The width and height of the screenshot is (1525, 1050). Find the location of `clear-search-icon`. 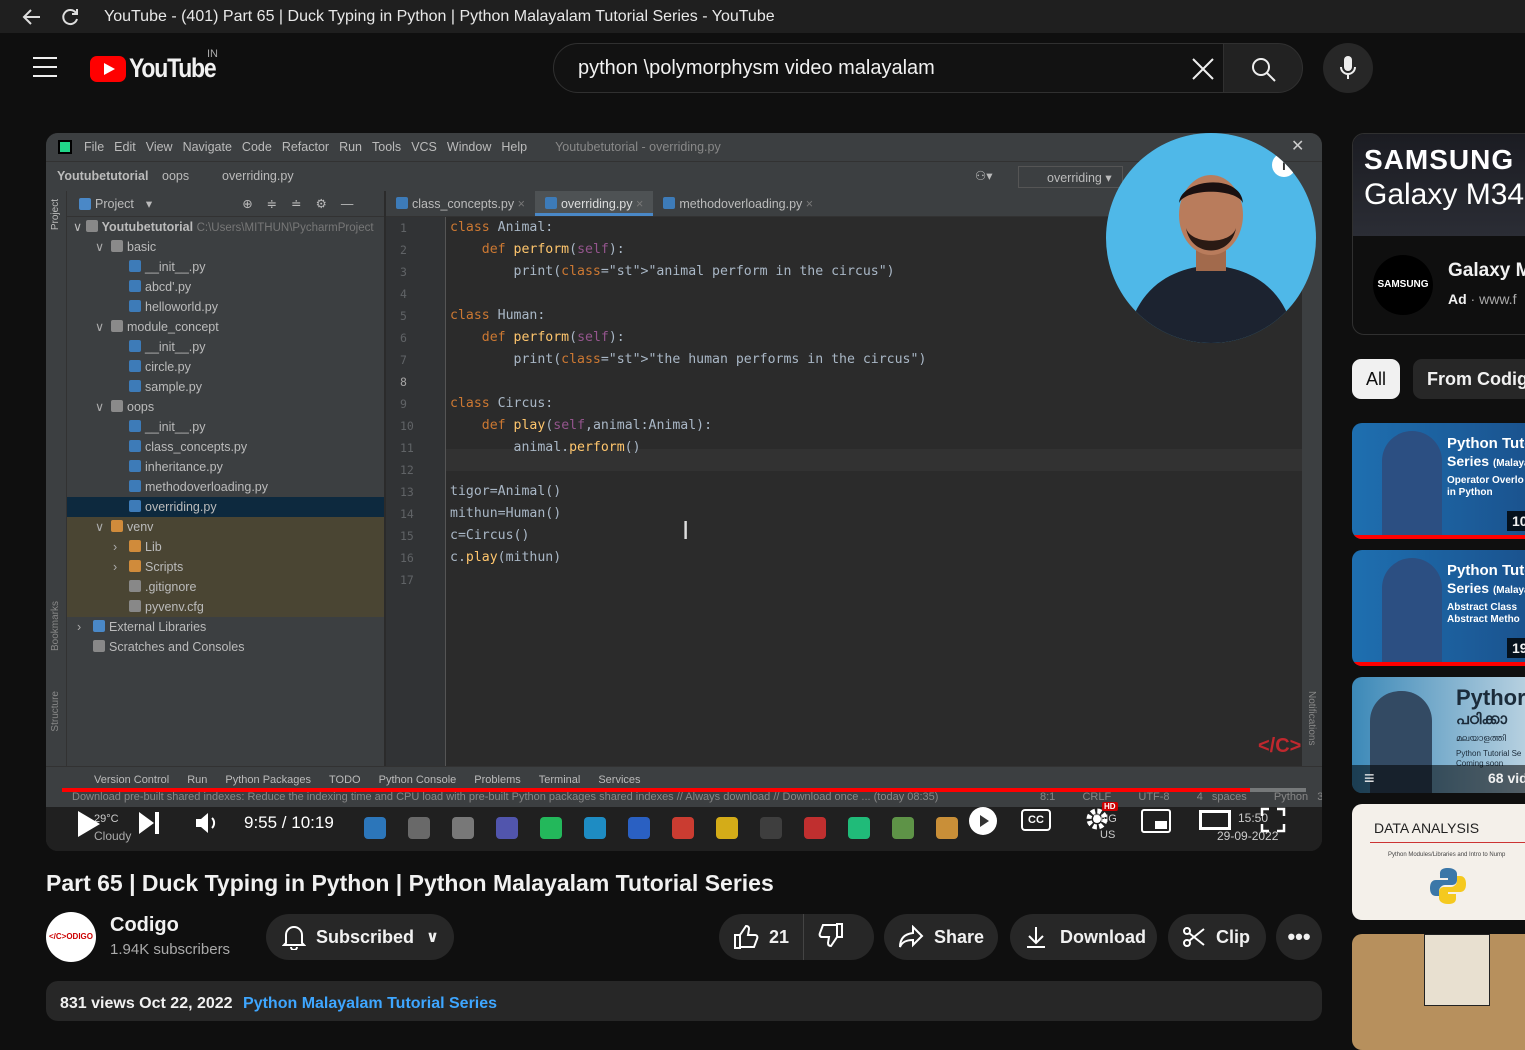

clear-search-icon is located at coordinates (1203, 69).